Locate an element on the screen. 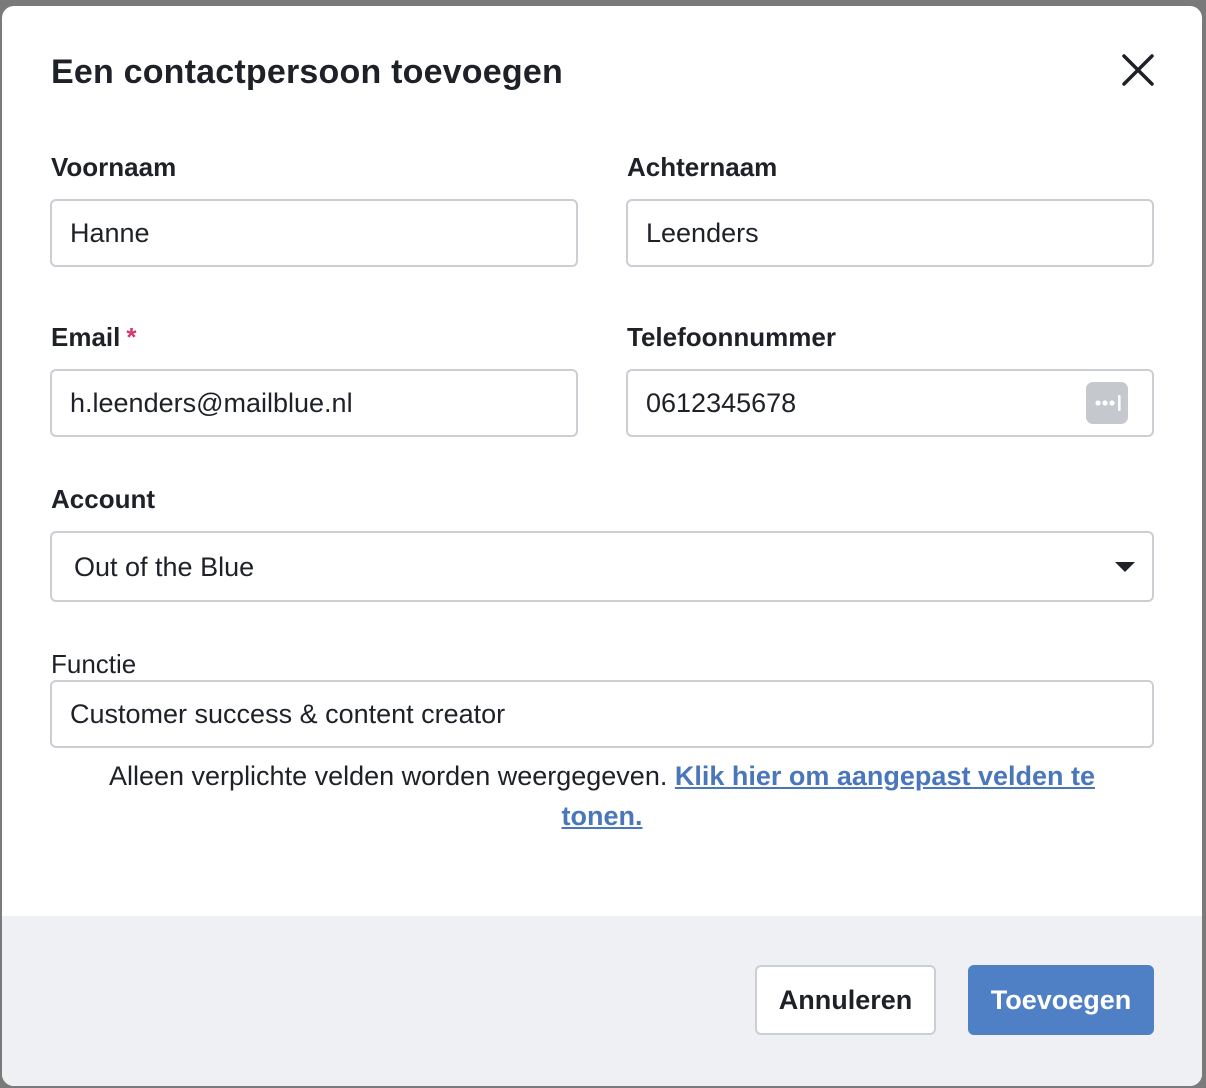 This screenshot has width=1206, height=1088. first-name-label: Voornaam is located at coordinates (114, 167).